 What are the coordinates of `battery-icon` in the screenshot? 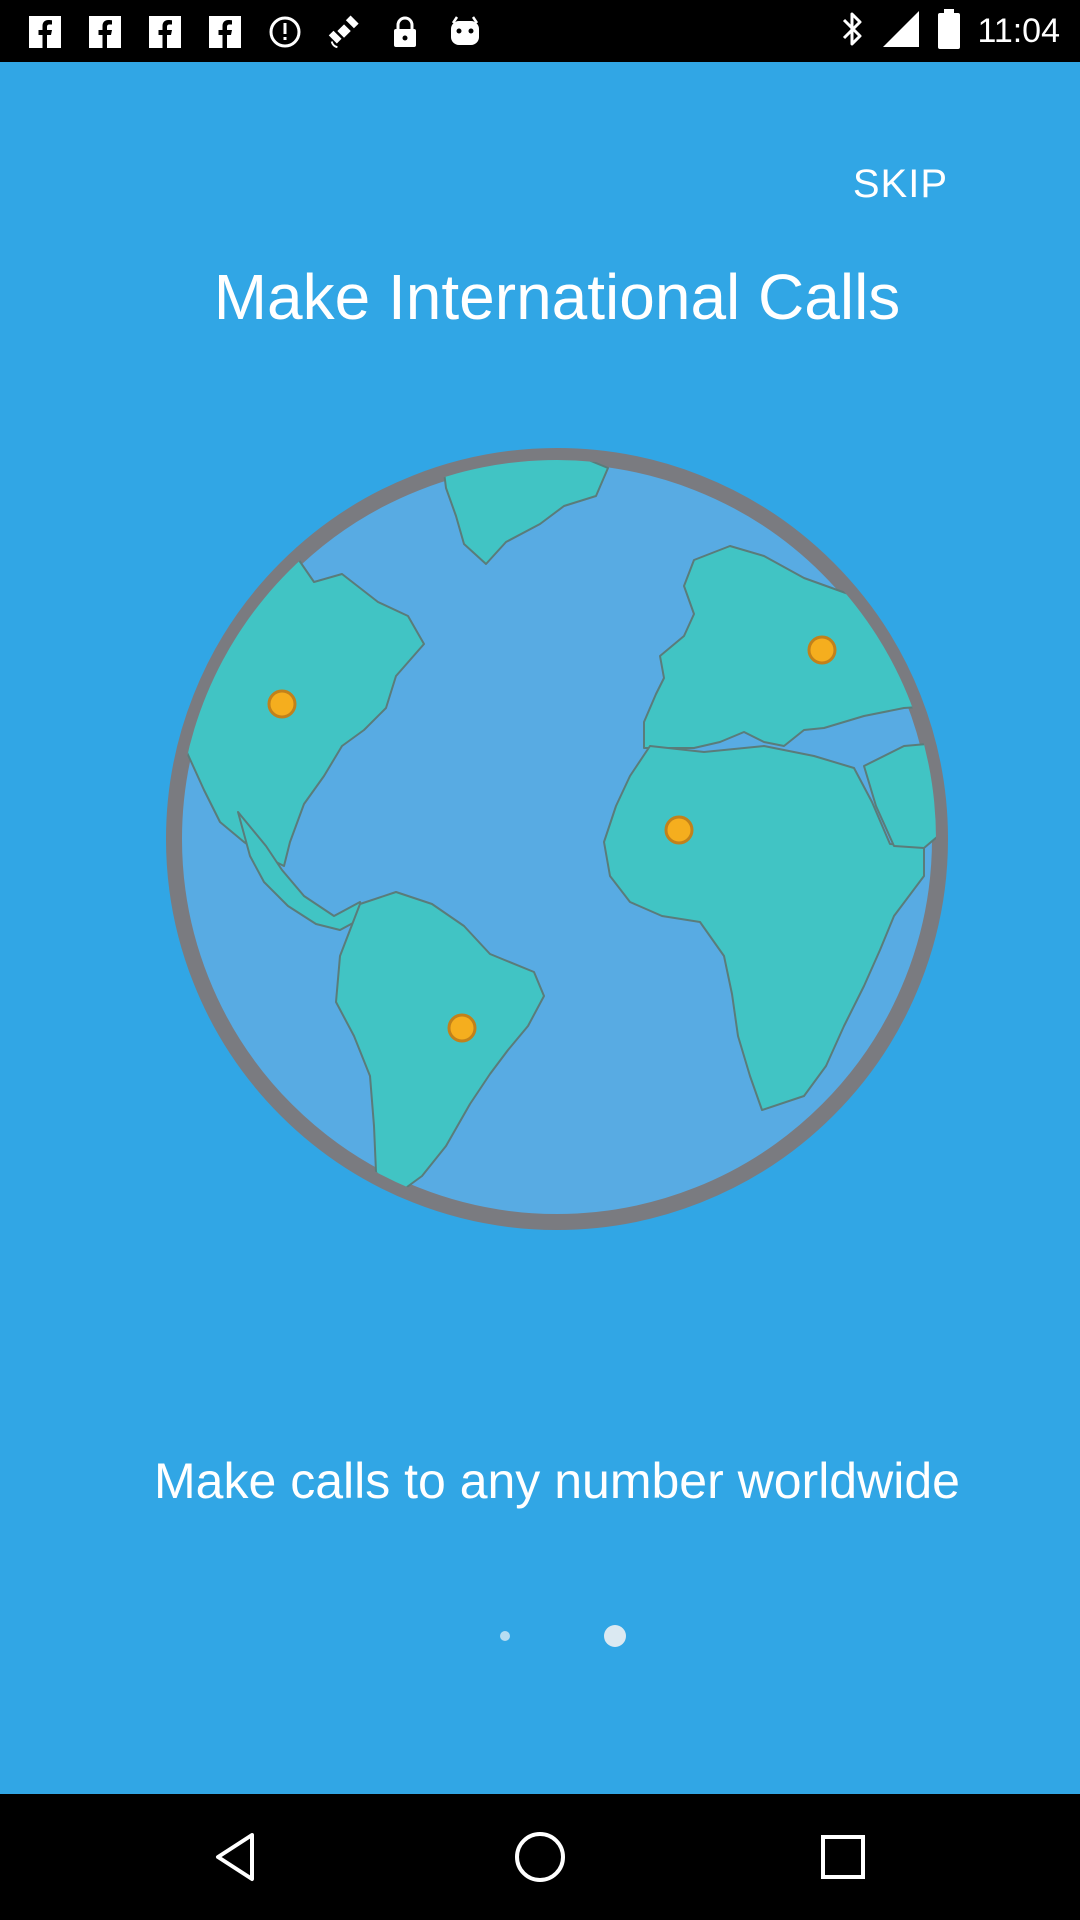 It's located at (949, 31).